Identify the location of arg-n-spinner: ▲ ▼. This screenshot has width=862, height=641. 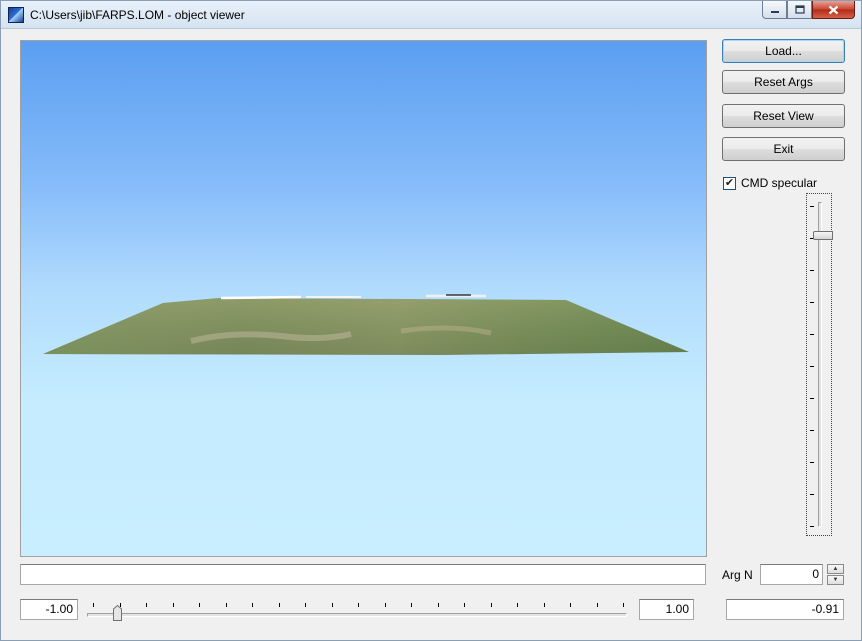
(835, 574).